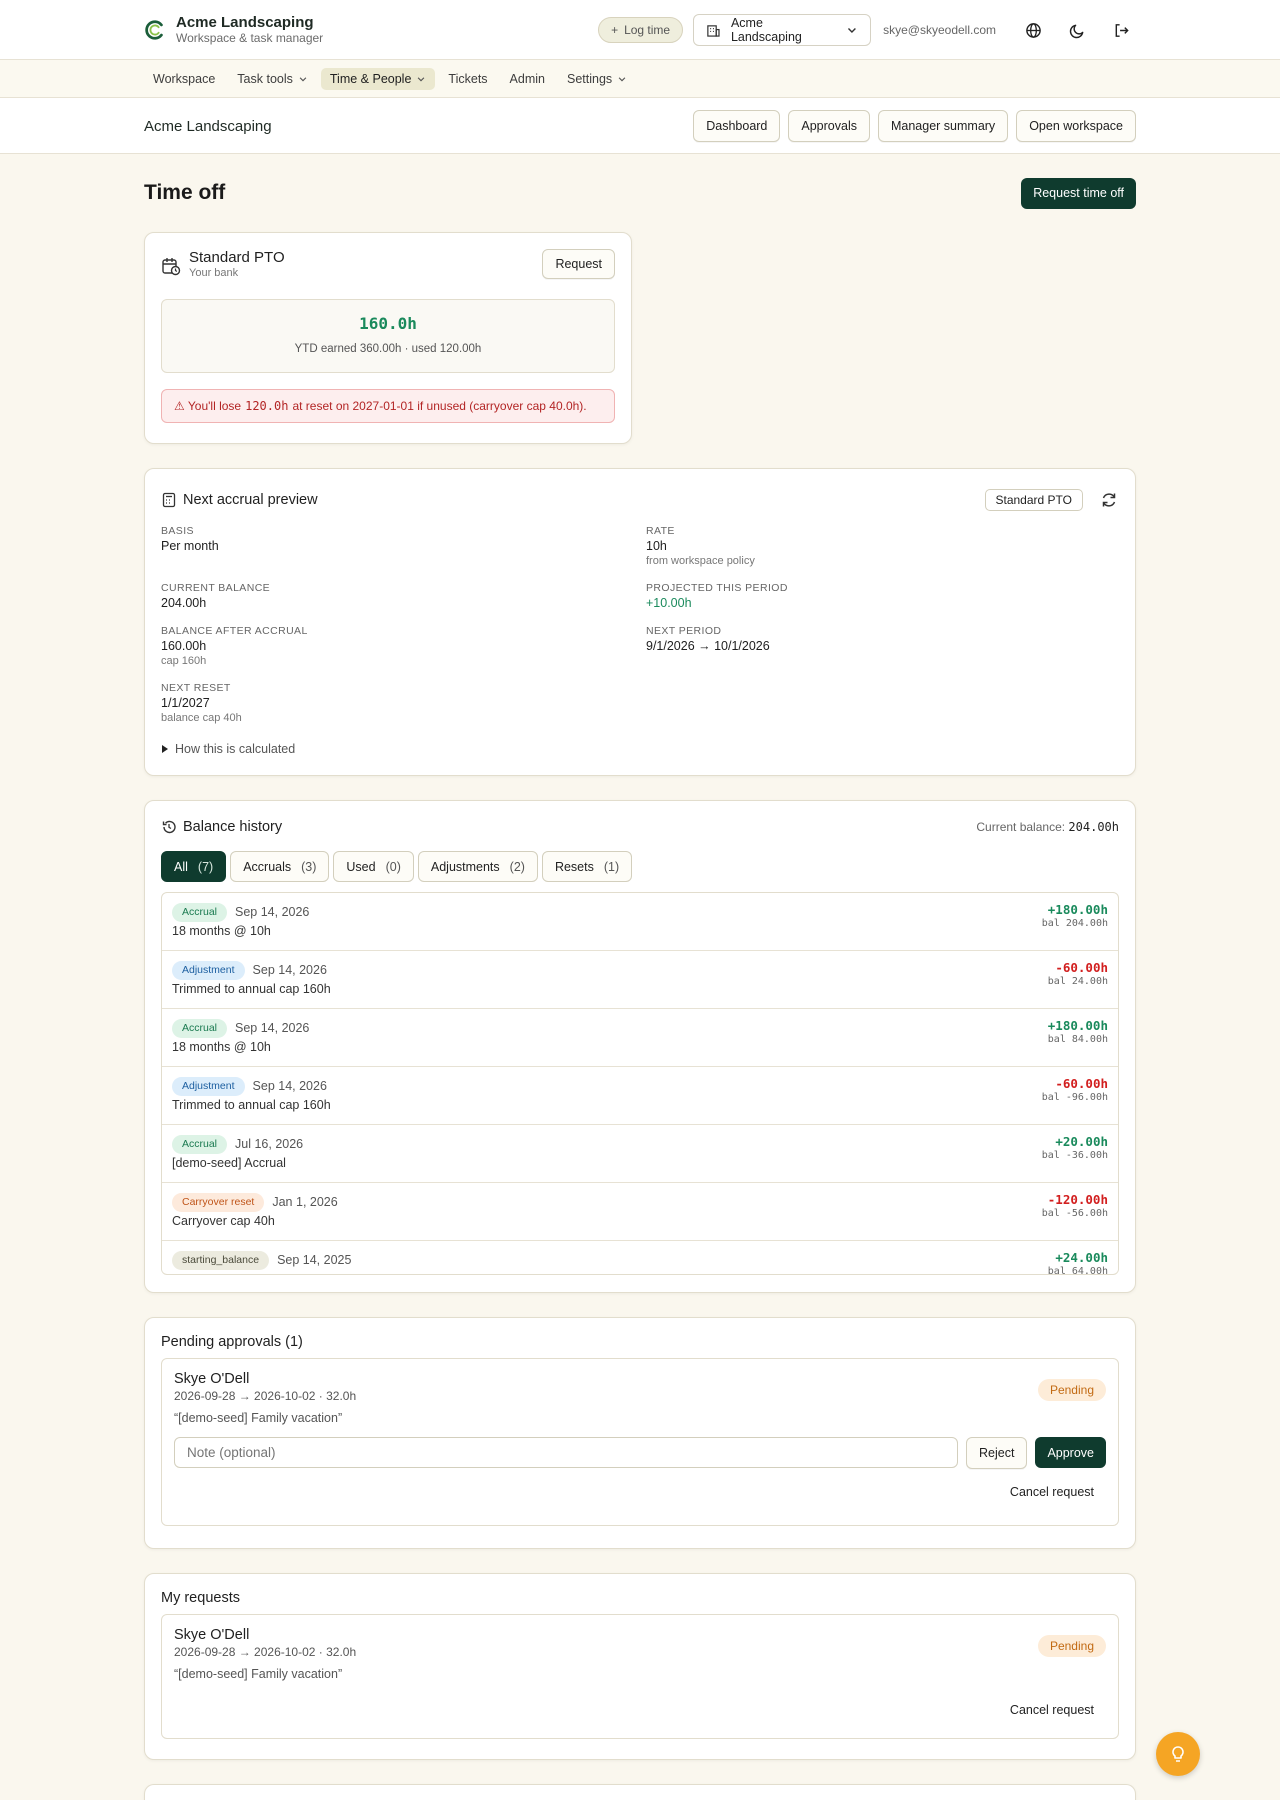 The image size is (1280, 1800). I want to click on history-amount: +24.00h, so click(1081, 1257).